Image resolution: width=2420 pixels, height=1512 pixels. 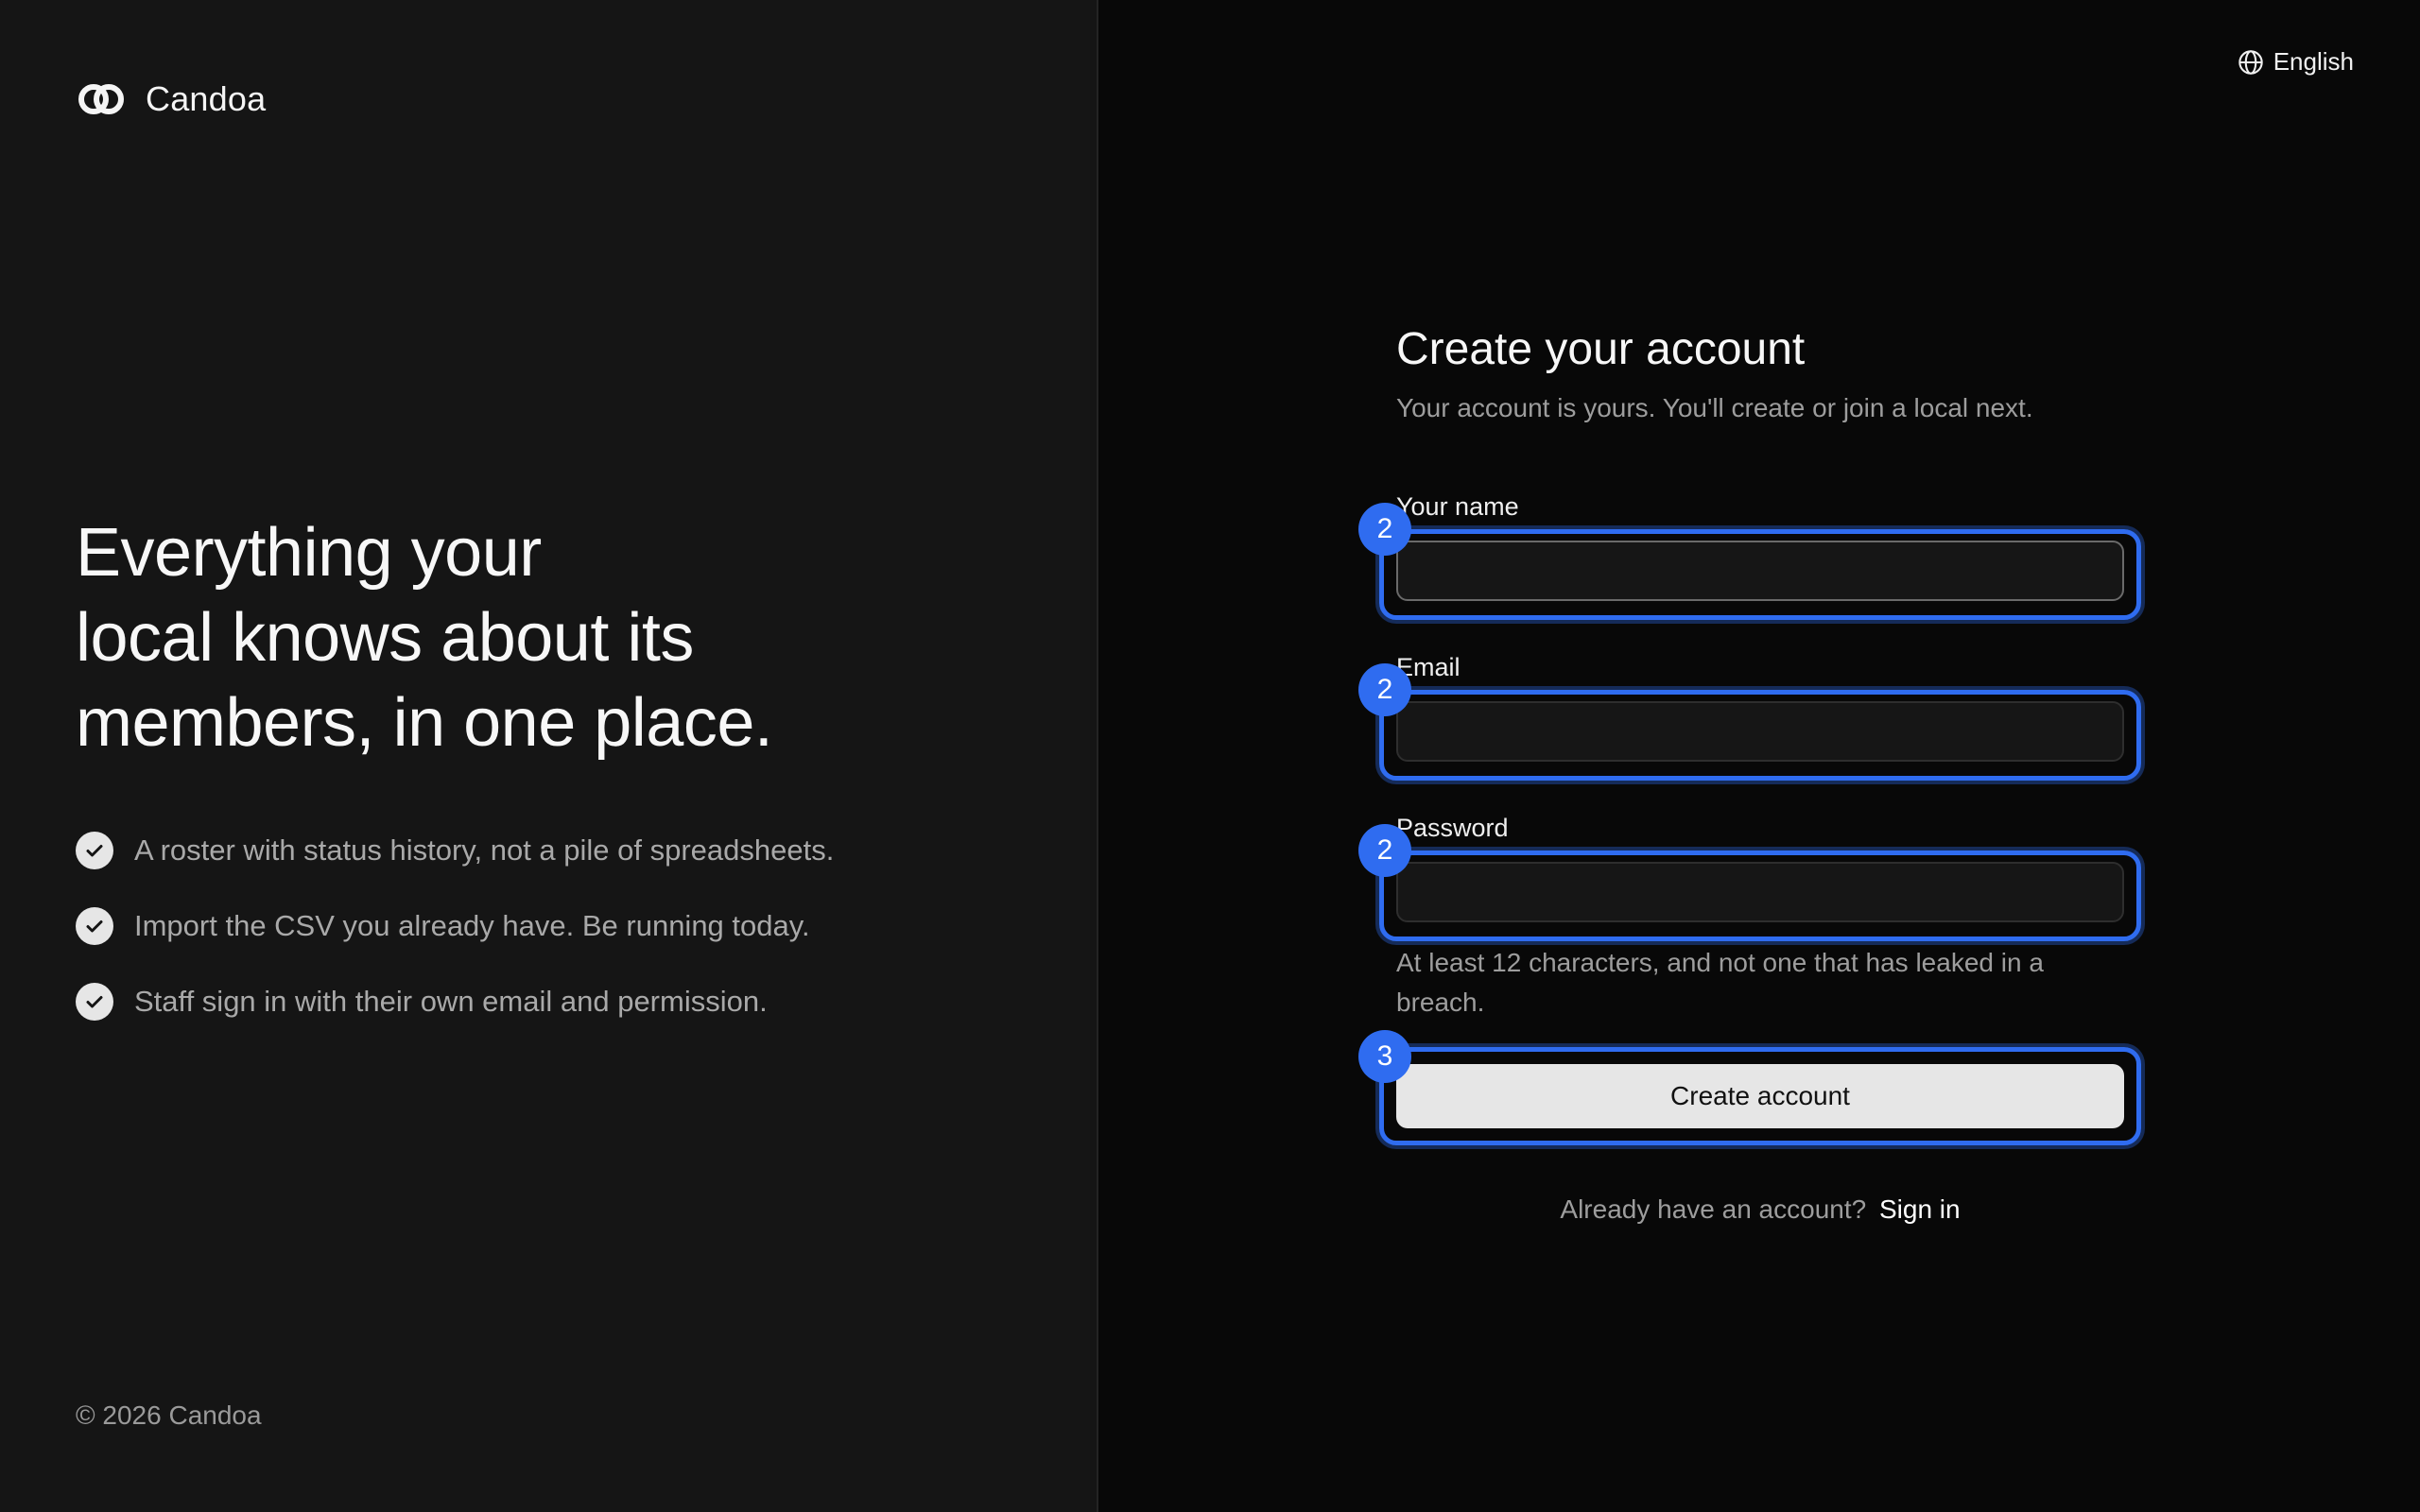 I want to click on password-label: Password, so click(x=1452, y=828).